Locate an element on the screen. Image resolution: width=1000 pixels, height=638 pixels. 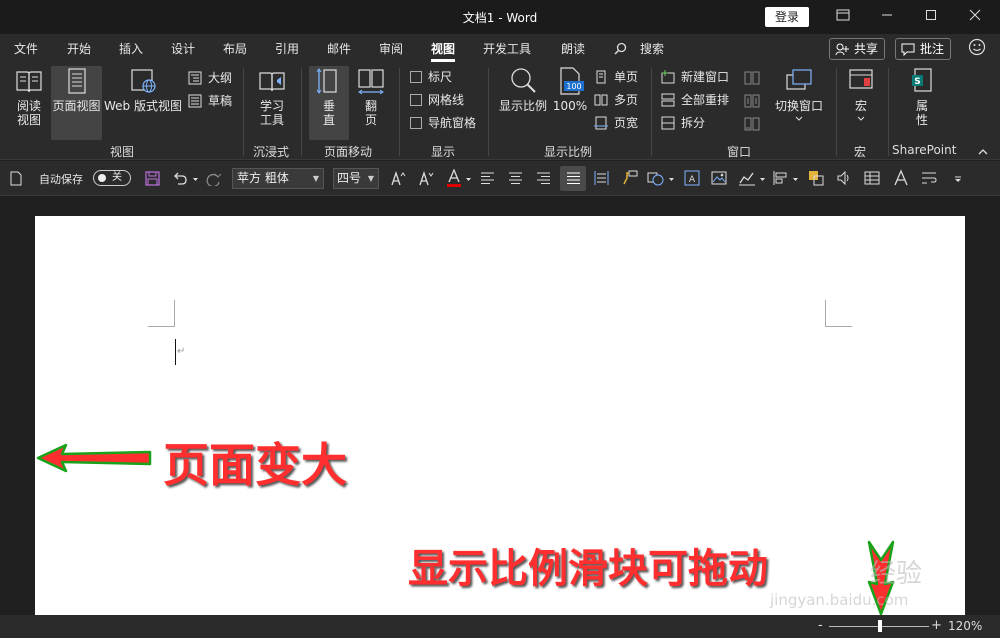
draft-button: 草稿 is located at coordinates (210, 101).